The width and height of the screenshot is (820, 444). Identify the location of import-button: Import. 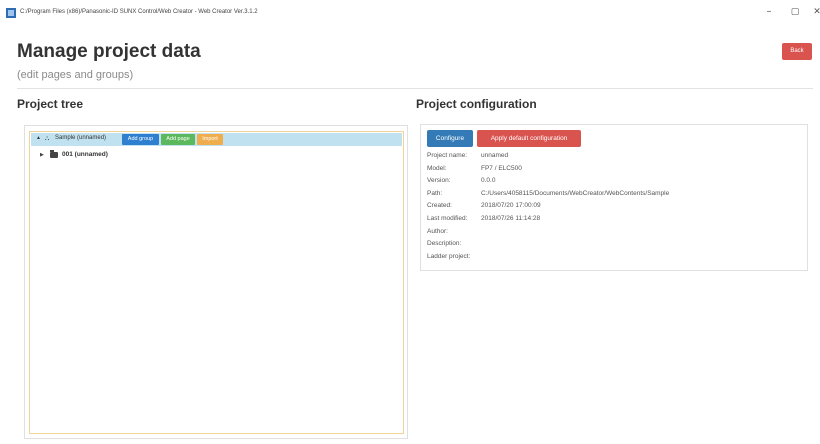
(210, 139).